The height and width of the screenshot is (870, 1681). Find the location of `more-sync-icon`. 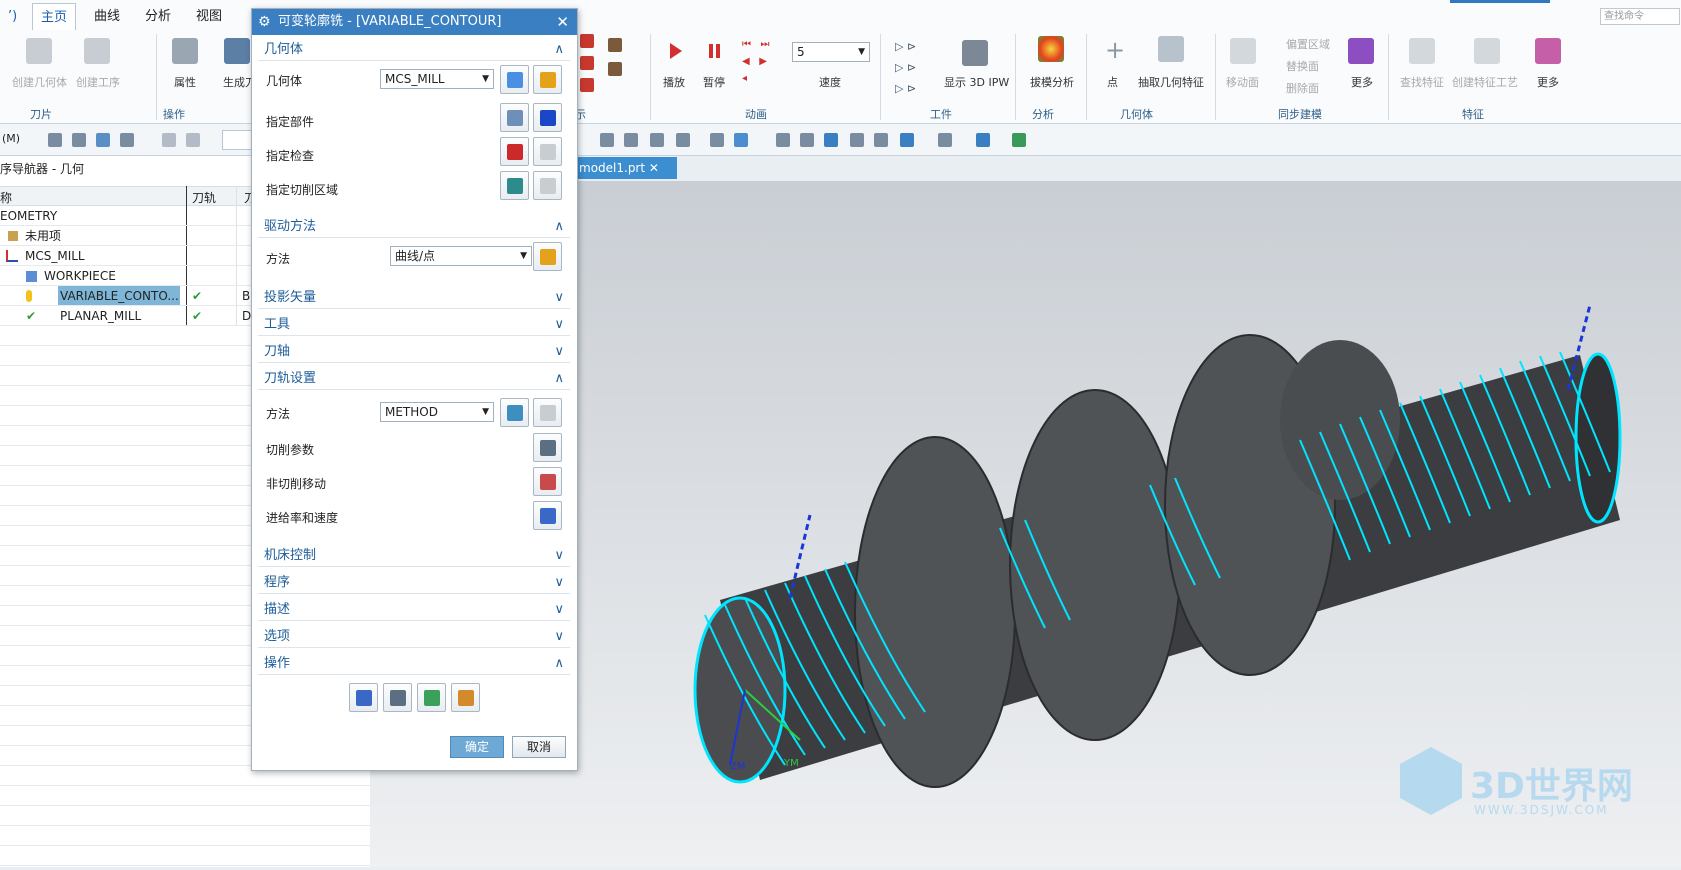

more-sync-icon is located at coordinates (1361, 51).